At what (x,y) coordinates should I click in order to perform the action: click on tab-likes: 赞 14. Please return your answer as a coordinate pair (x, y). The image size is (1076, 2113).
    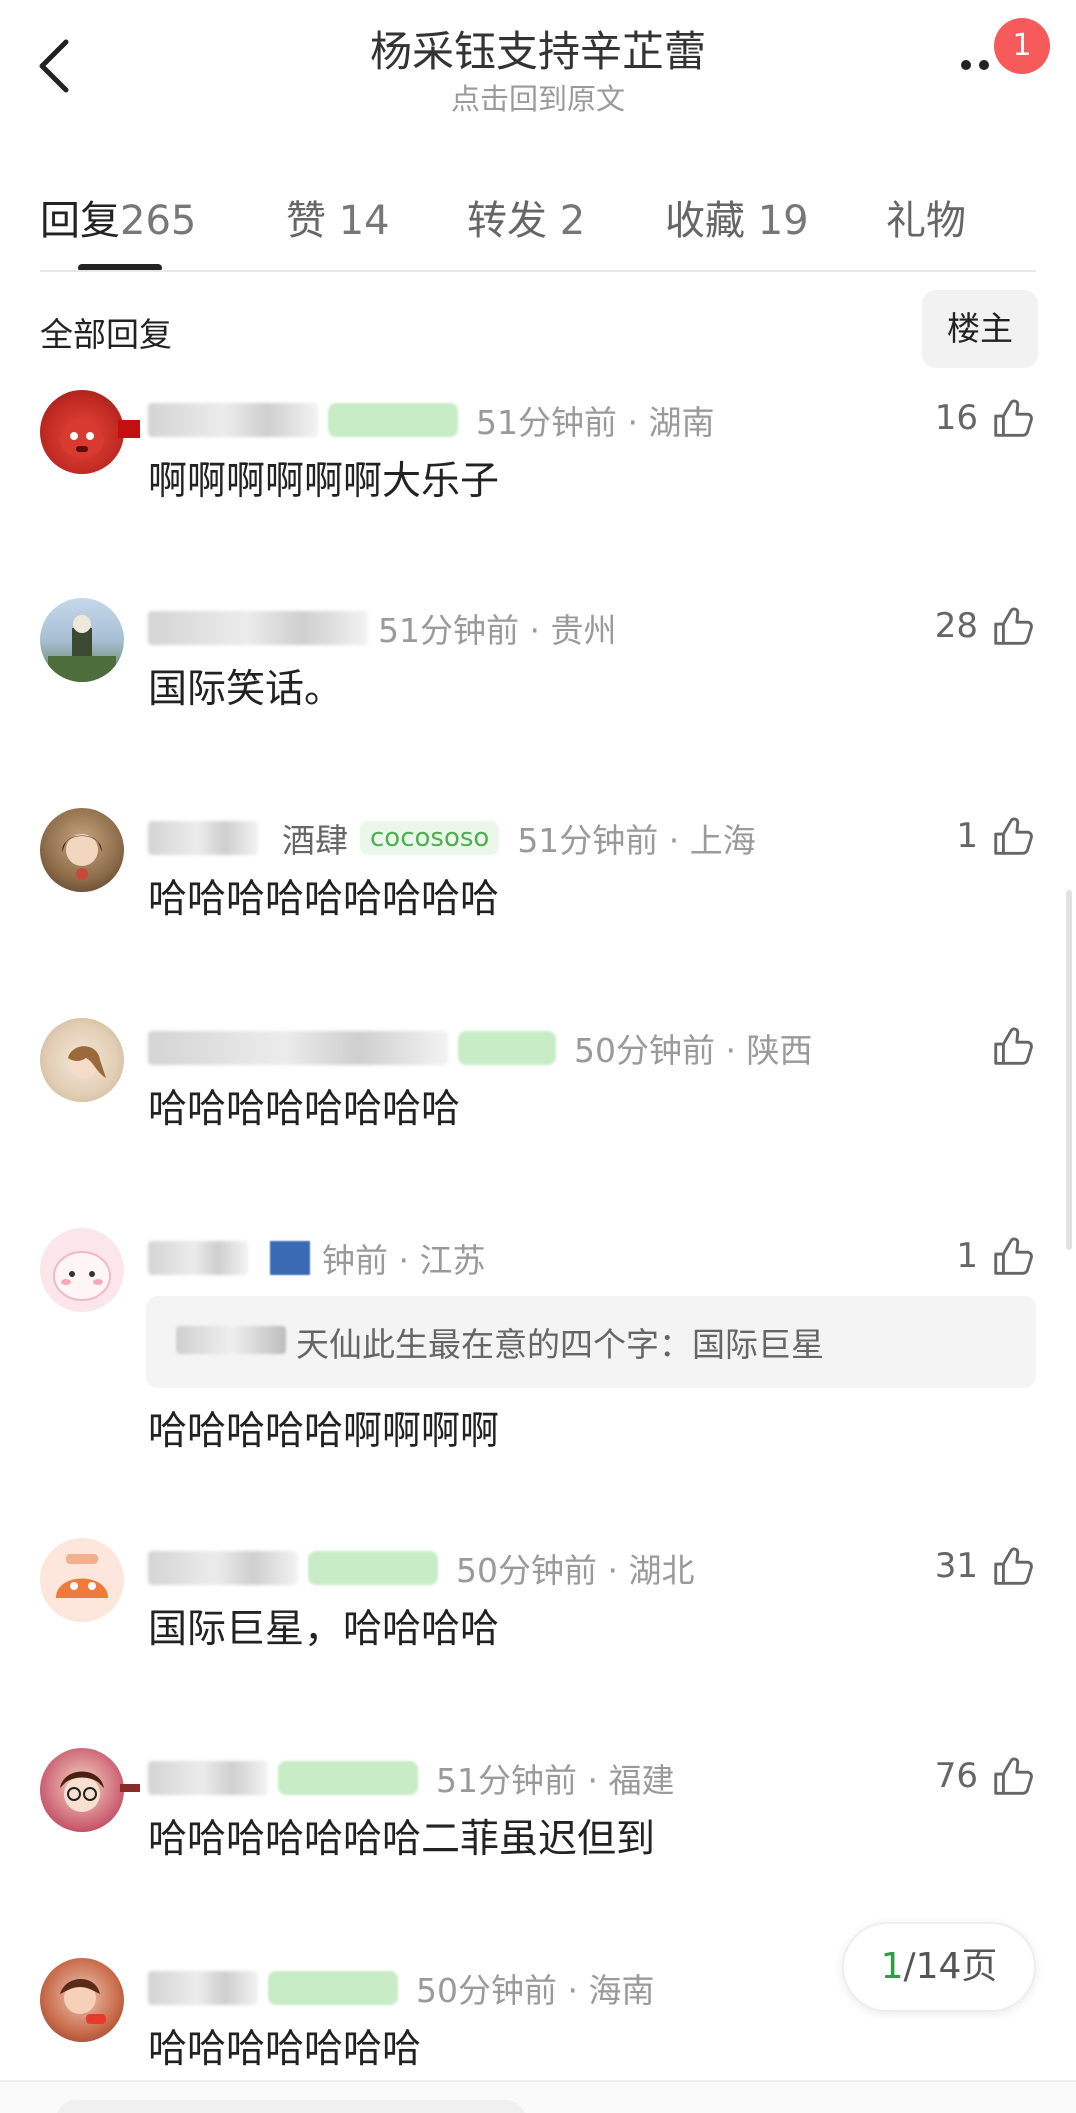
    Looking at the image, I should click on (338, 217).